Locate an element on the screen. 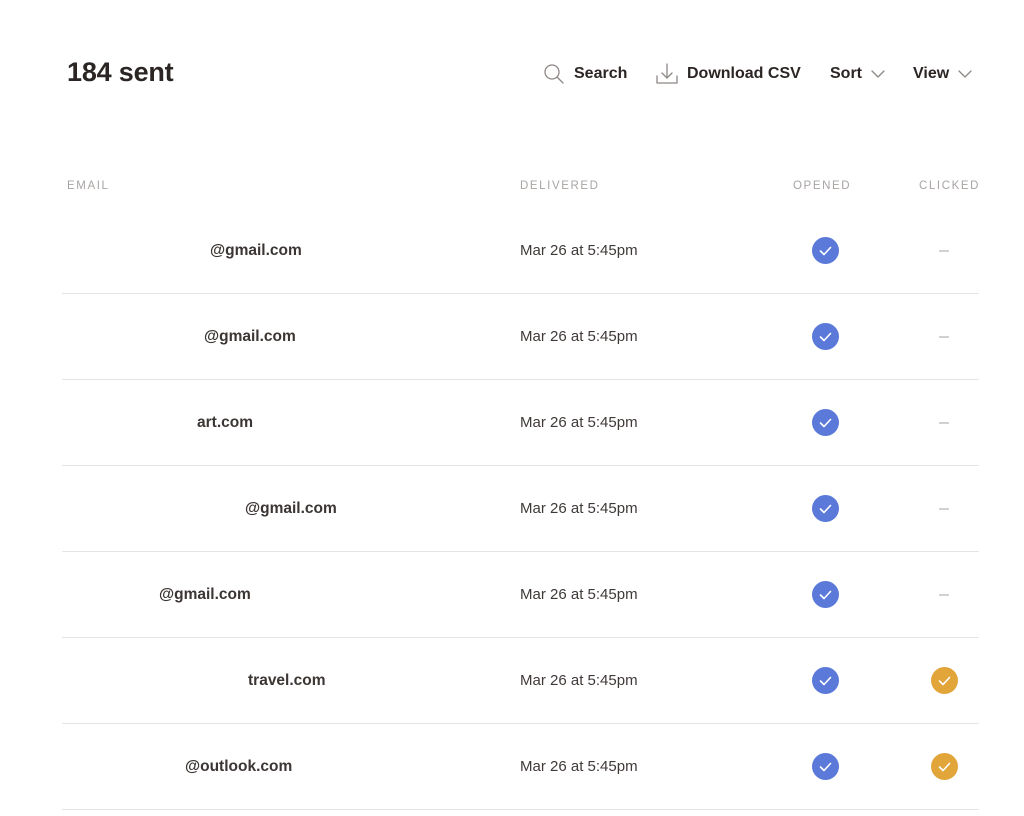 This screenshot has height=816, width=1024. column-header-opened: OPENED is located at coordinates (822, 186).